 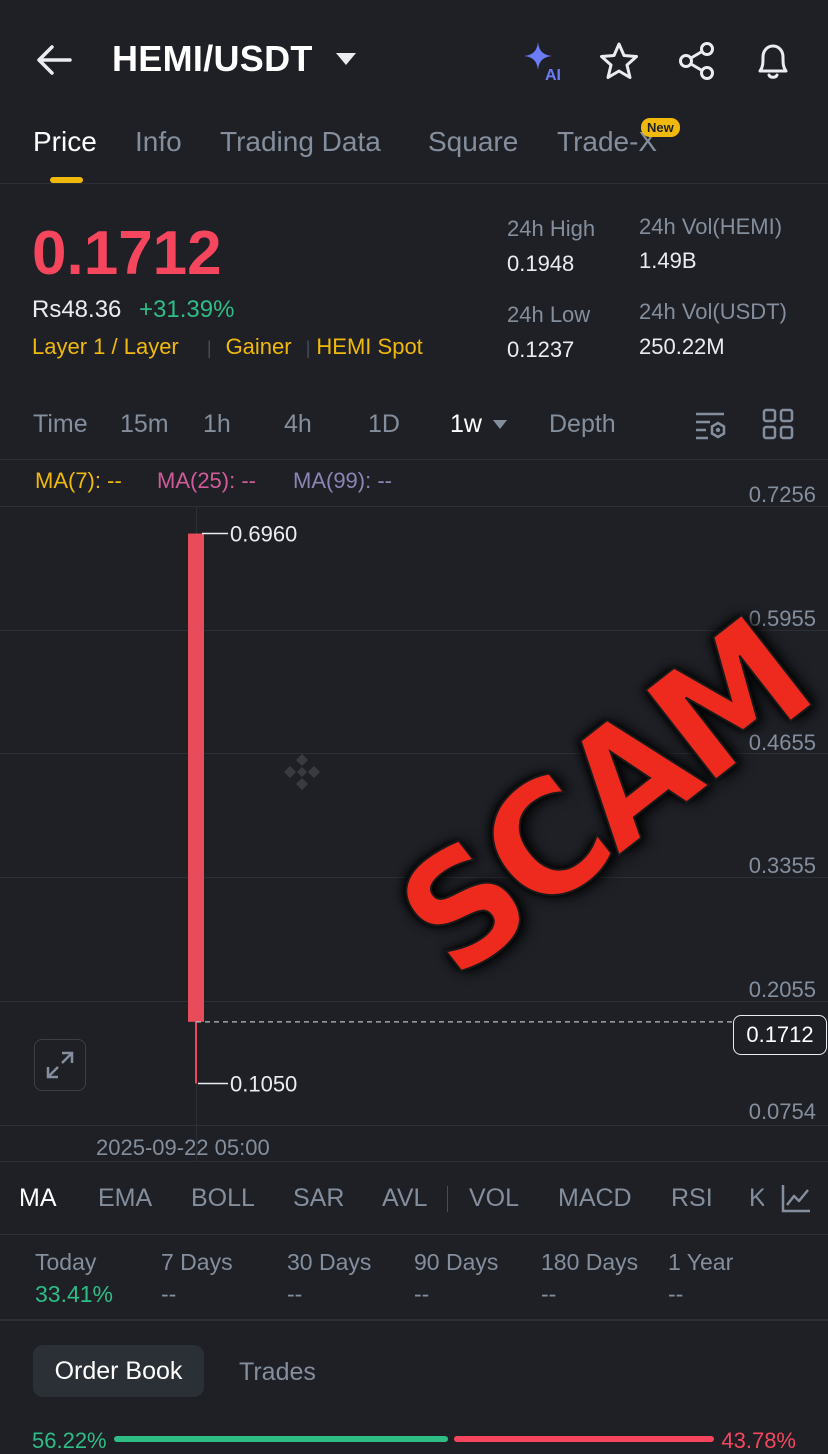 I want to click on price-change: +31.39%, so click(x=187, y=309).